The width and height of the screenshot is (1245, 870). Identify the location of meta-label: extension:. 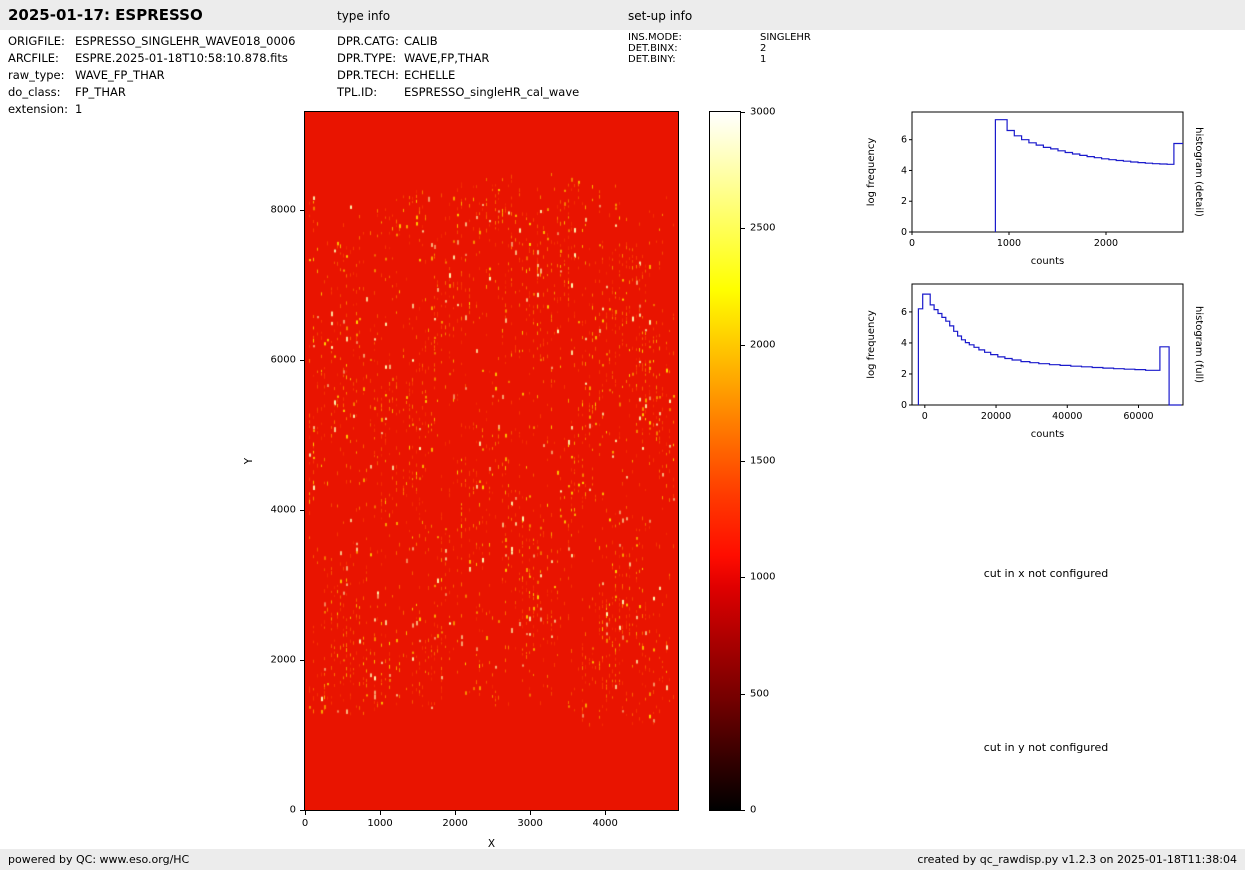
(38, 109).